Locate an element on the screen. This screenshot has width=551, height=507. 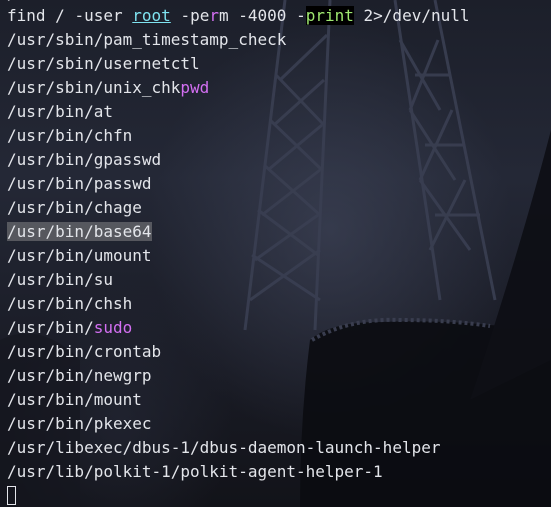
result-line: /usr/bin/at is located at coordinates (60, 111).